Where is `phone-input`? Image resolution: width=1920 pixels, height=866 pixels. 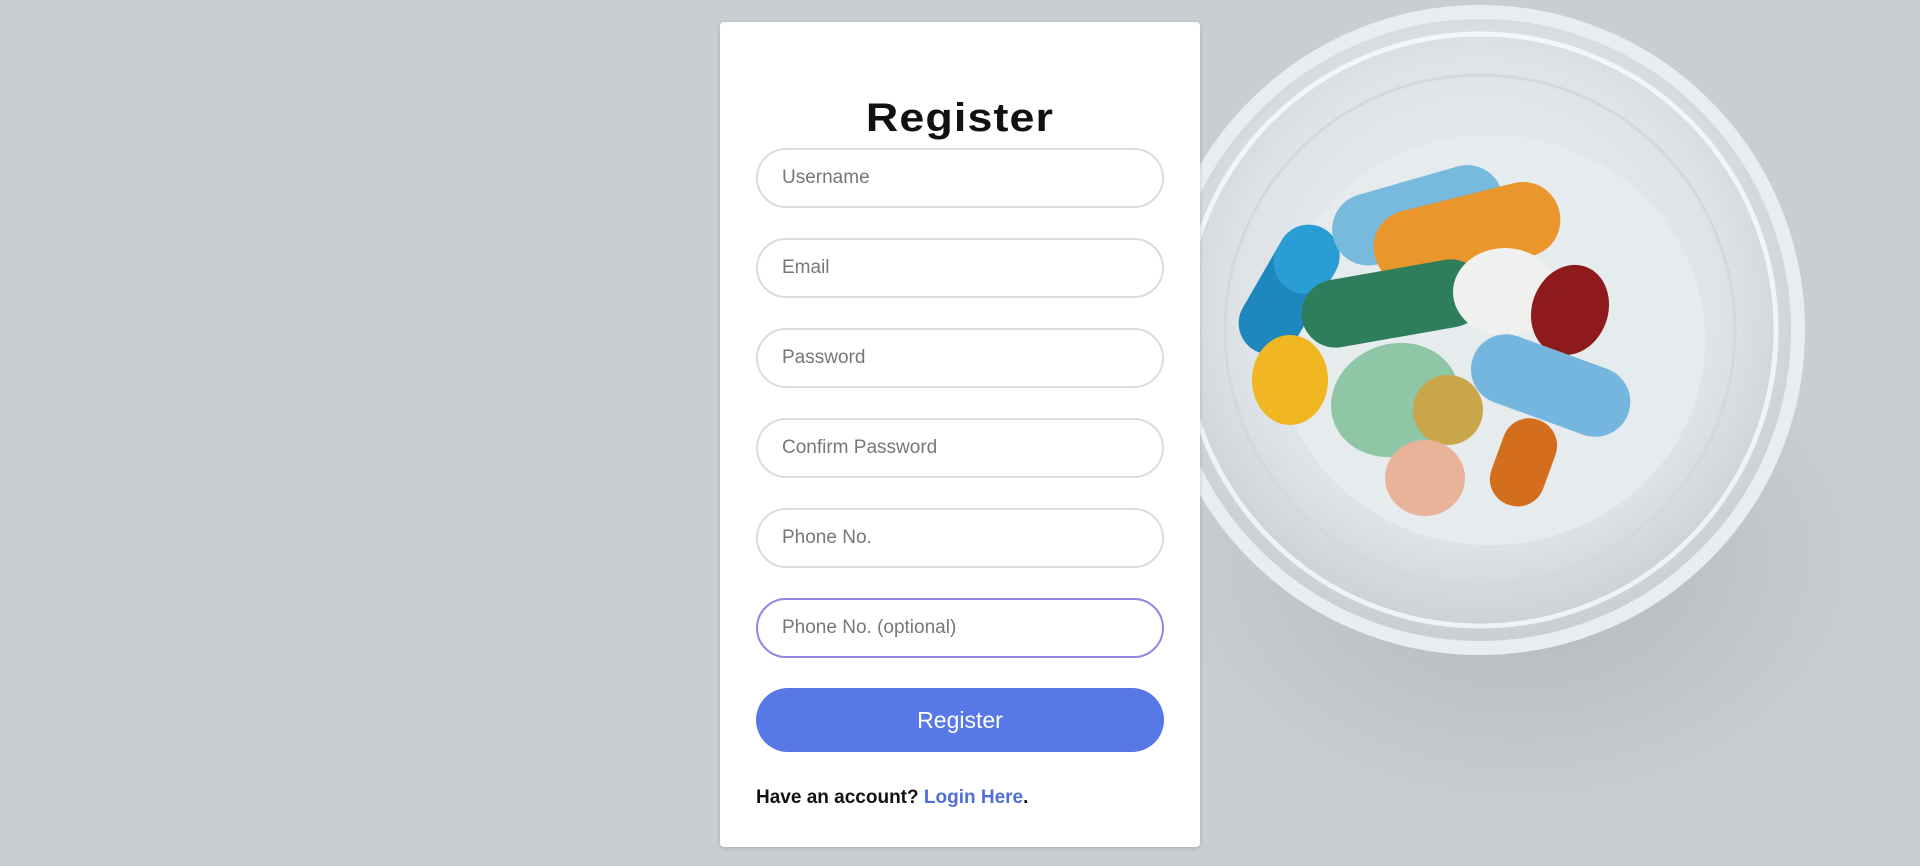 phone-input is located at coordinates (960, 538).